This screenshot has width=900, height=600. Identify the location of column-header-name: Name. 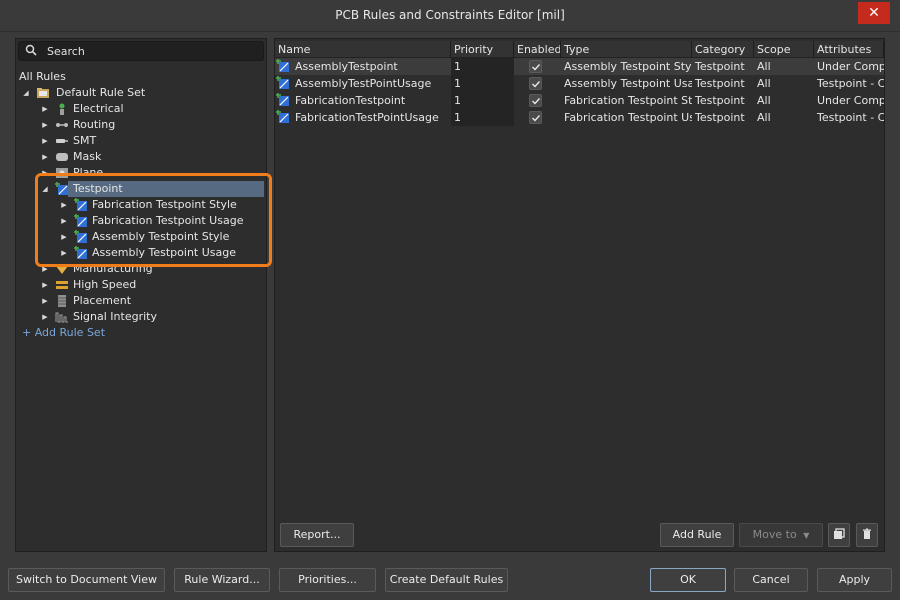
(363, 49).